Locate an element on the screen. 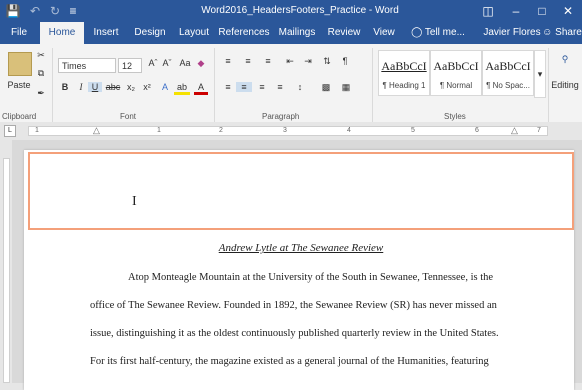 The height and width of the screenshot is (390, 582). style-normal: AaBbCcI ¶ Normal is located at coordinates (456, 73).